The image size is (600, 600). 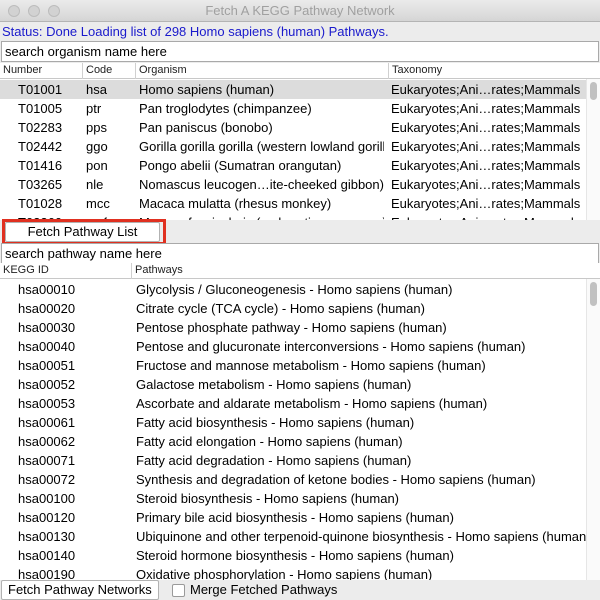 I want to click on column-header-taxonomy: Taxonomy, so click(x=494, y=71).